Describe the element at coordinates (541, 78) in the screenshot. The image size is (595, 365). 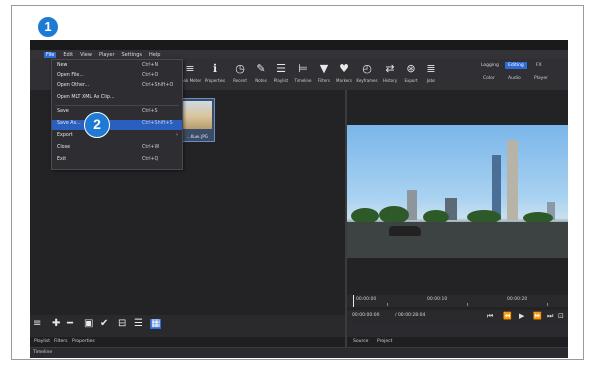
I see `layout-player: Player` at that location.